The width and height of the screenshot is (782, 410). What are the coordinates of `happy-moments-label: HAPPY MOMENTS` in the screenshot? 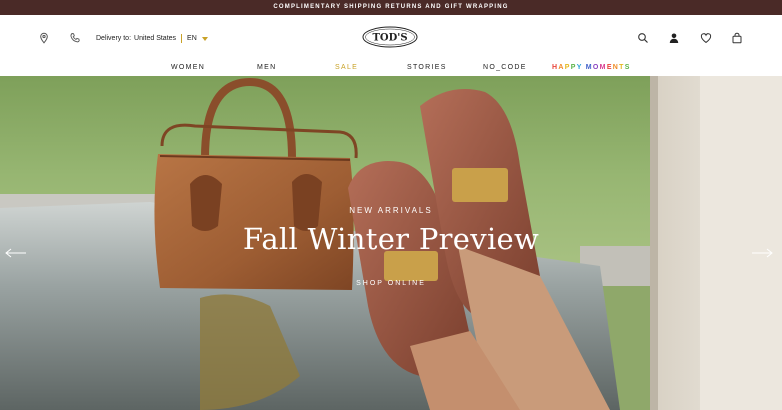 It's located at (591, 67).